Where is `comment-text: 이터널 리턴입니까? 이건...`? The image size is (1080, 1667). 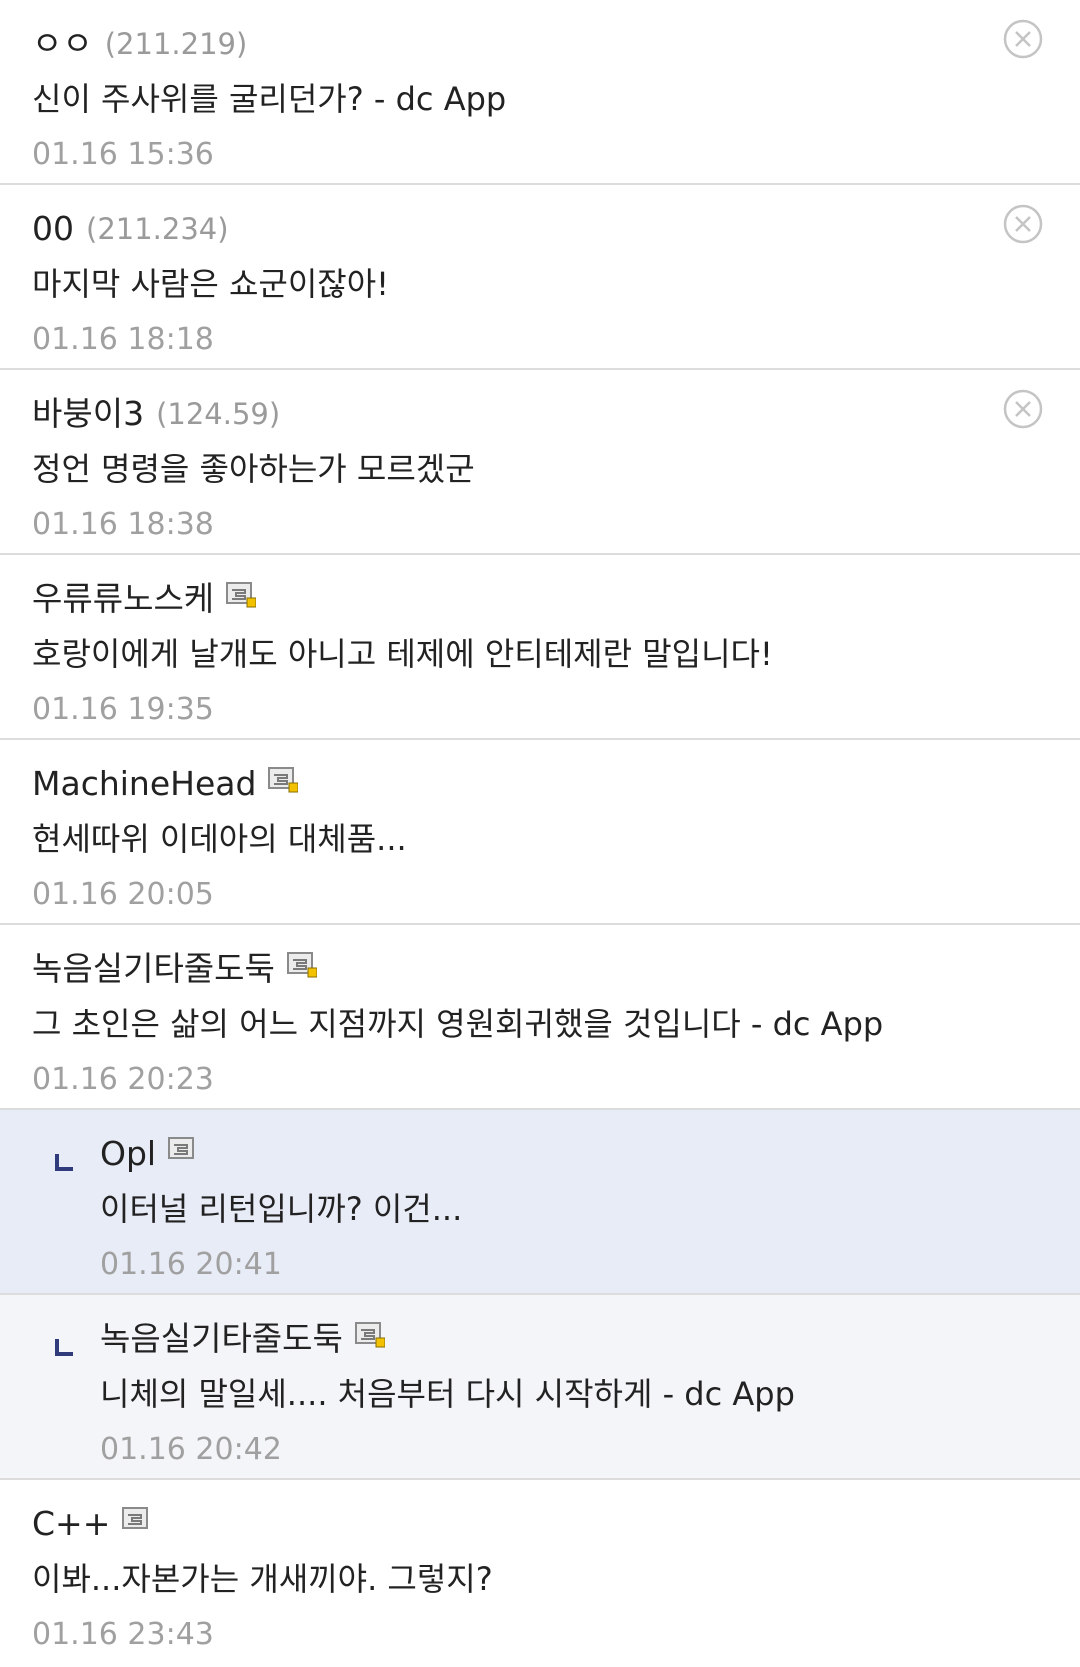
comment-text: 이터널 리턴입니까? 이건... is located at coordinates (281, 1209).